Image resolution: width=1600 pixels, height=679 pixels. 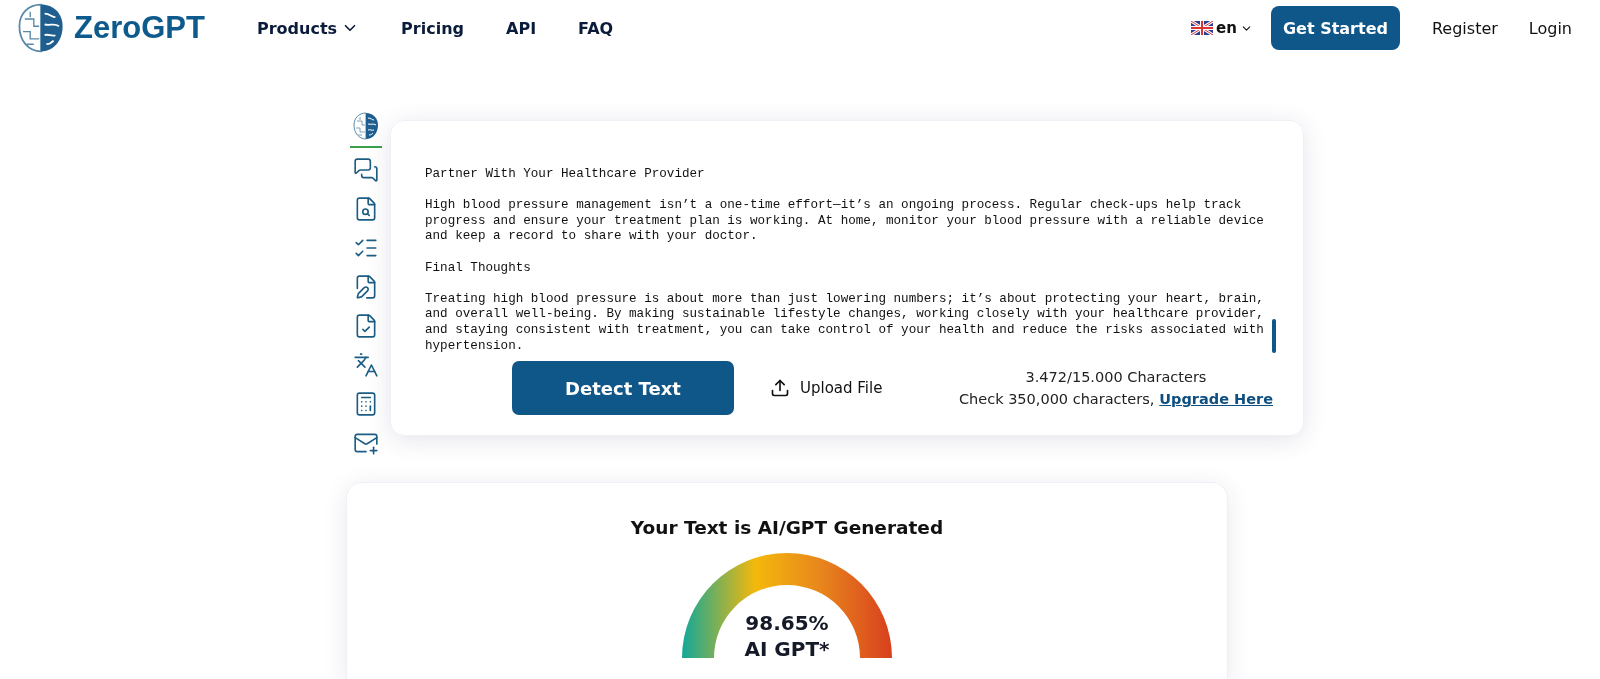 What do you see at coordinates (565, 175) in the screenshot?
I see `input-text: Partner With Your Healthcare Provider` at bounding box center [565, 175].